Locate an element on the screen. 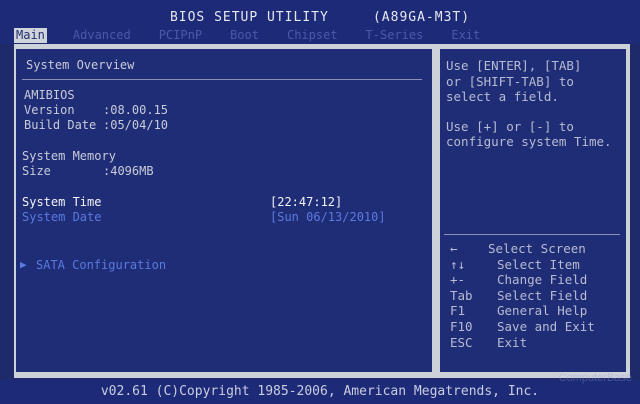 This screenshot has width=640, height=404. system-time-value: [22:47:12] is located at coordinates (306, 202).